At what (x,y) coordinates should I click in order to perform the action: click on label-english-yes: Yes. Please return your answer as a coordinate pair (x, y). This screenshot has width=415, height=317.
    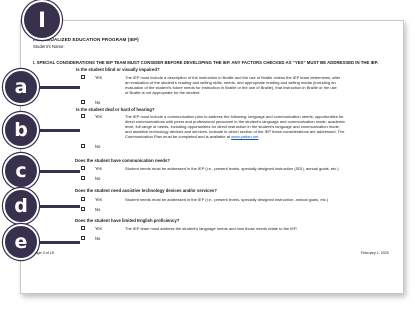
    Looking at the image, I should click on (98, 228).